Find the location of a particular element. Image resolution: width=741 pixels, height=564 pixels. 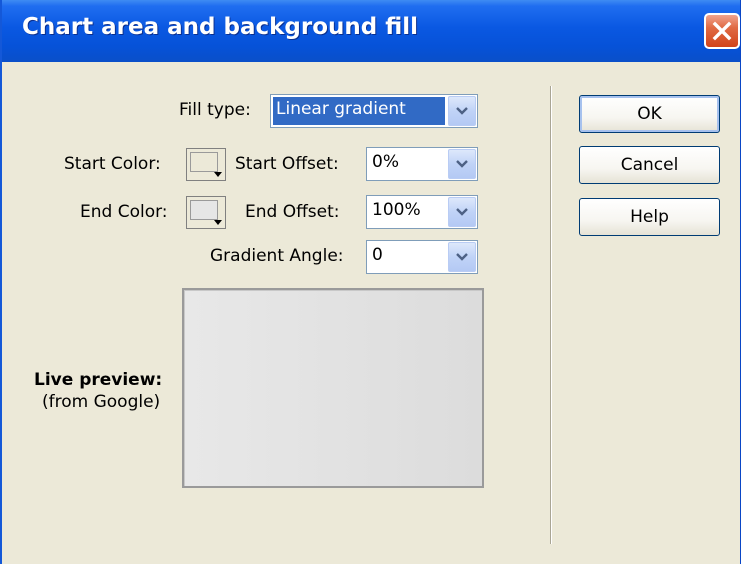

start-color-label: Start Color: is located at coordinates (112, 164).